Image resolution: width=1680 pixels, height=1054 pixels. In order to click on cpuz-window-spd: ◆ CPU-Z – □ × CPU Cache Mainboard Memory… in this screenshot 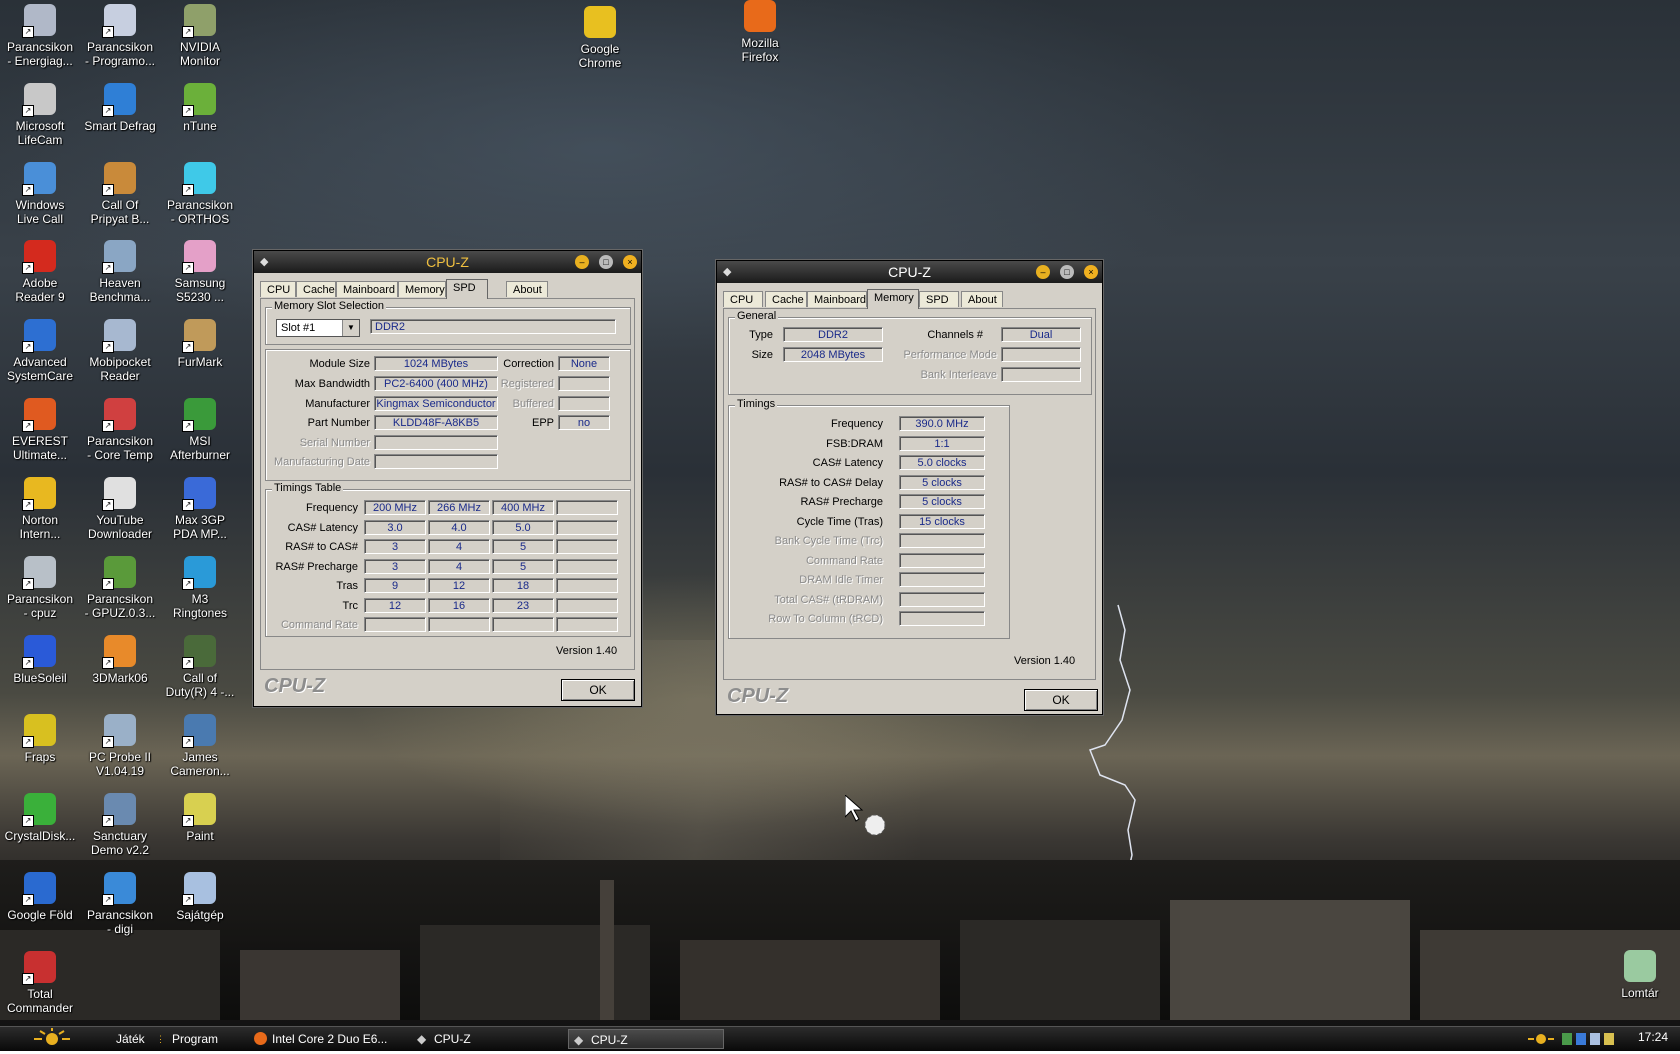, I will do `click(447, 478)`.